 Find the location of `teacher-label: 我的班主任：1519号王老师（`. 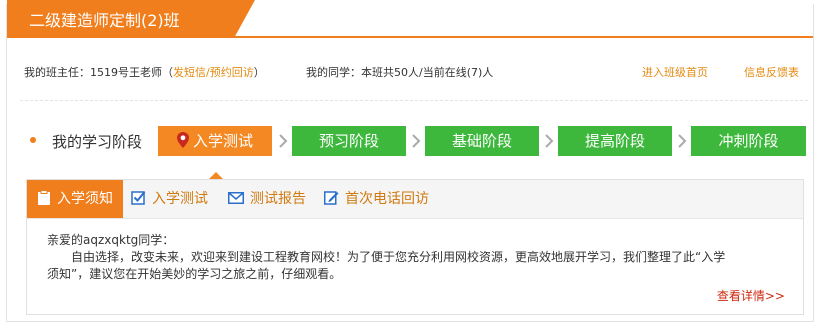

teacher-label: 我的班主任：1519号王老师（ is located at coordinates (98, 72).